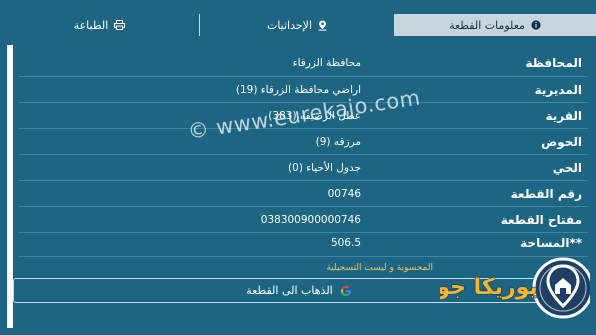 The height and width of the screenshot is (335, 596). I want to click on tab-bar: معلومات القطعة الإحداثيات الطباعة, so click(298, 19).